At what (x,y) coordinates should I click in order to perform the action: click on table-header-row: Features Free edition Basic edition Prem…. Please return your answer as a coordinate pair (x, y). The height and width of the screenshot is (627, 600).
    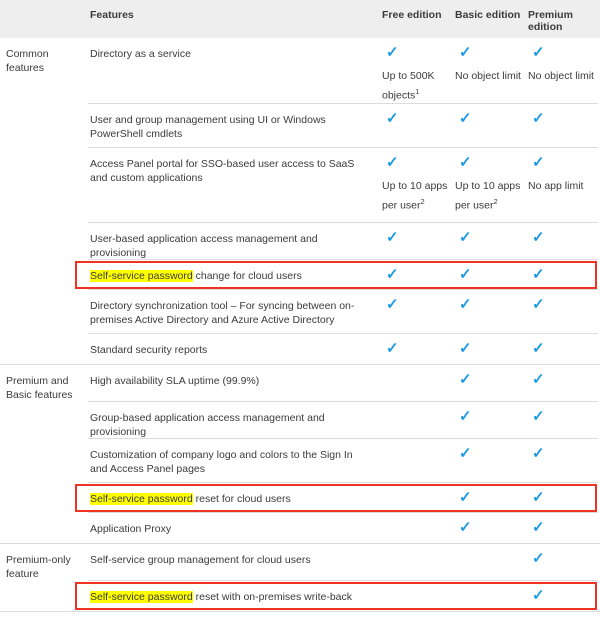
    Looking at the image, I should click on (300, 19).